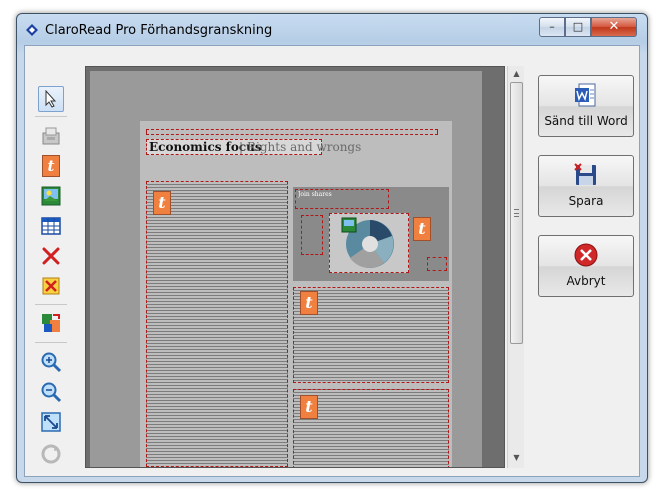 The width and height of the screenshot is (663, 496). I want to click on zoom-out-button, so click(51, 392).